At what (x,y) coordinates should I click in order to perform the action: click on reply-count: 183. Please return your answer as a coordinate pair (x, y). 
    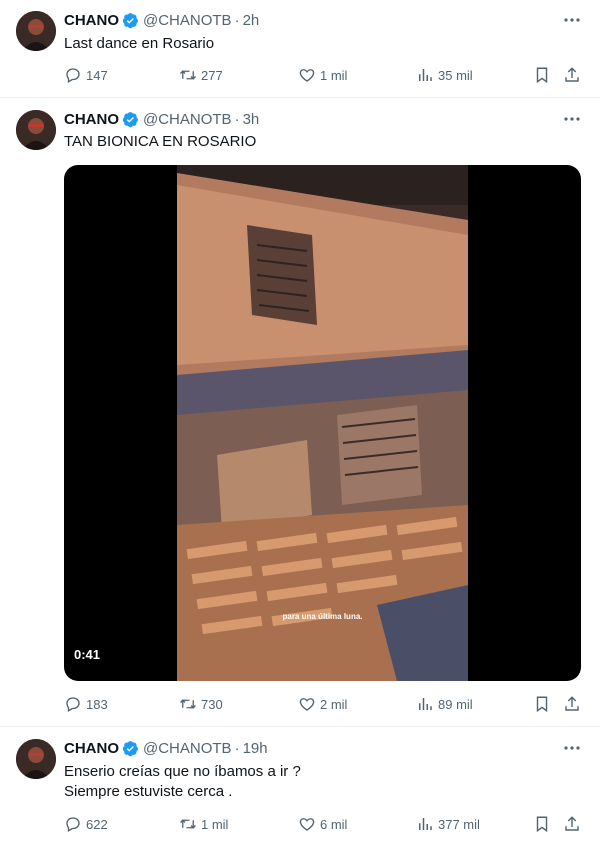
    Looking at the image, I should click on (97, 704).